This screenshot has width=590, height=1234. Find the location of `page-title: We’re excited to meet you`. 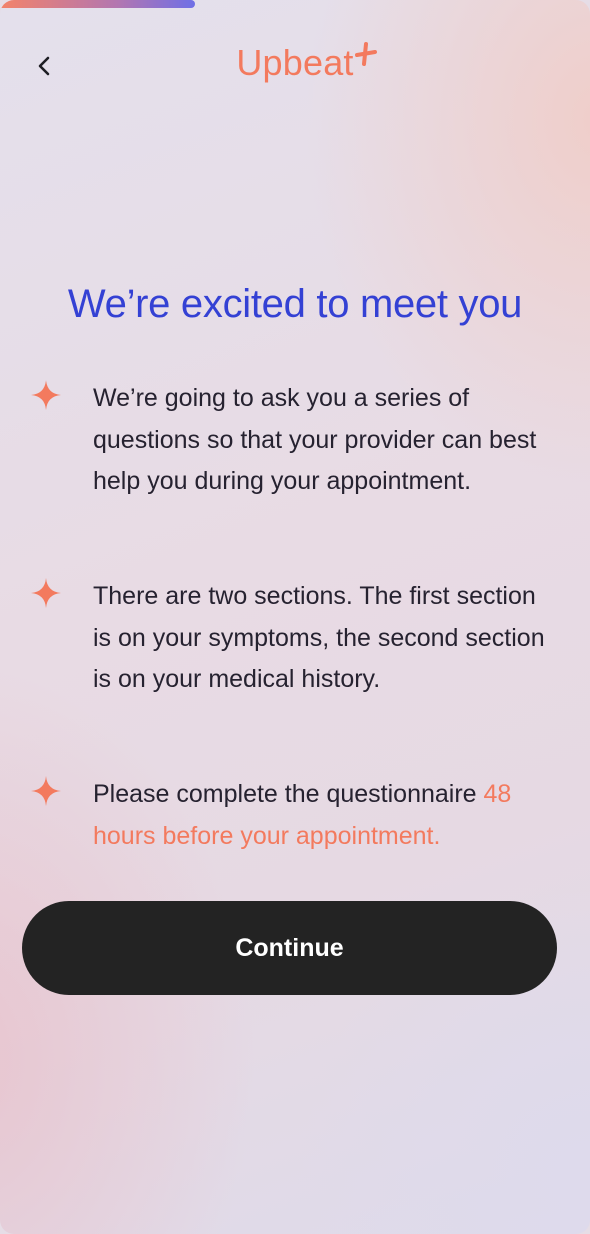

page-title: We’re excited to meet you is located at coordinates (295, 304).